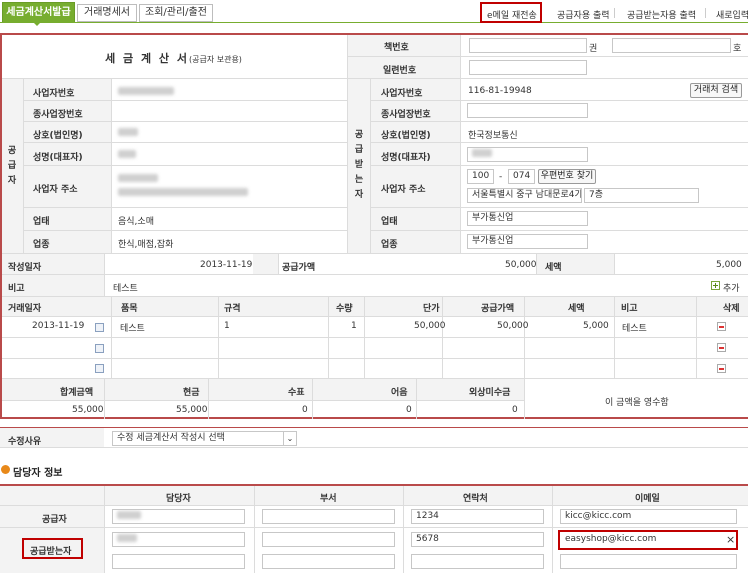 This screenshot has height=573, width=748. Describe the element at coordinates (737, 49) in the screenshot. I see `issue-unit-label: 호` at that location.